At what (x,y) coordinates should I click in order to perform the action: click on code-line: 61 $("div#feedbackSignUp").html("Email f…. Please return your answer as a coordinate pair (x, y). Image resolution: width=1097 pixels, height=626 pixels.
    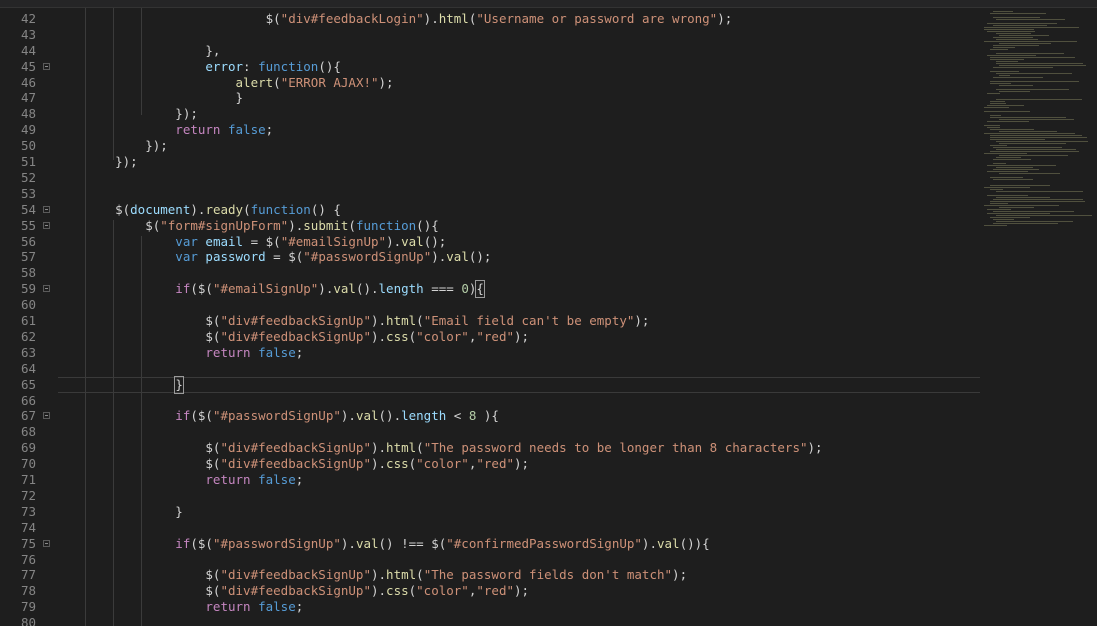
    Looking at the image, I should click on (548, 321).